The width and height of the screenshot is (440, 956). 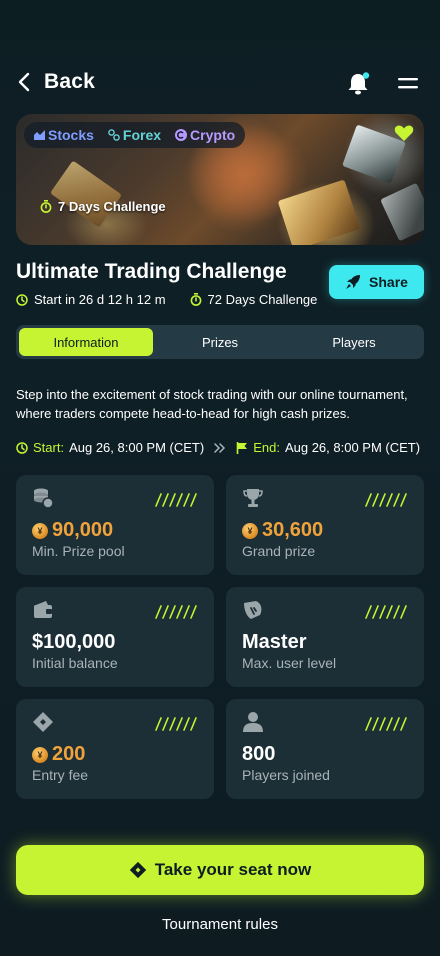 I want to click on rocket-icon, so click(x=353, y=282).